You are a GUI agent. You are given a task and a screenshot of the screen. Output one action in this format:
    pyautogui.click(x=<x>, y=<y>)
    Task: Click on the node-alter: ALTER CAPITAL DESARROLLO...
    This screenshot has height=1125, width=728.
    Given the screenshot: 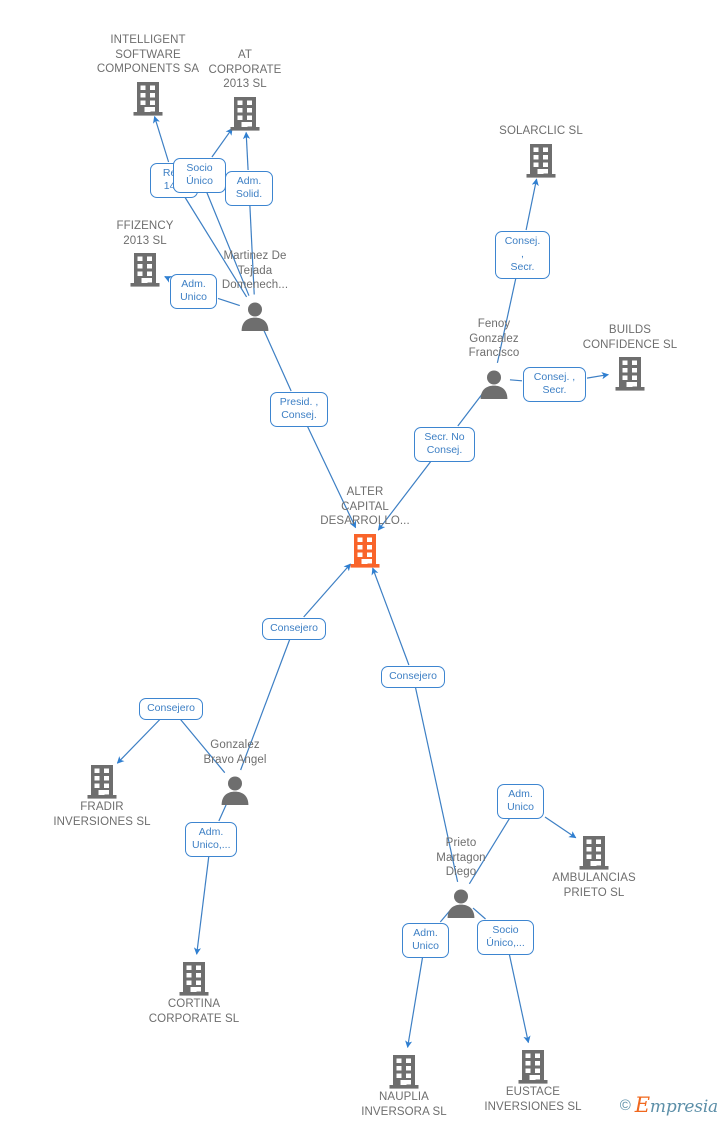 What is the action you would take?
    pyautogui.click(x=365, y=527)
    